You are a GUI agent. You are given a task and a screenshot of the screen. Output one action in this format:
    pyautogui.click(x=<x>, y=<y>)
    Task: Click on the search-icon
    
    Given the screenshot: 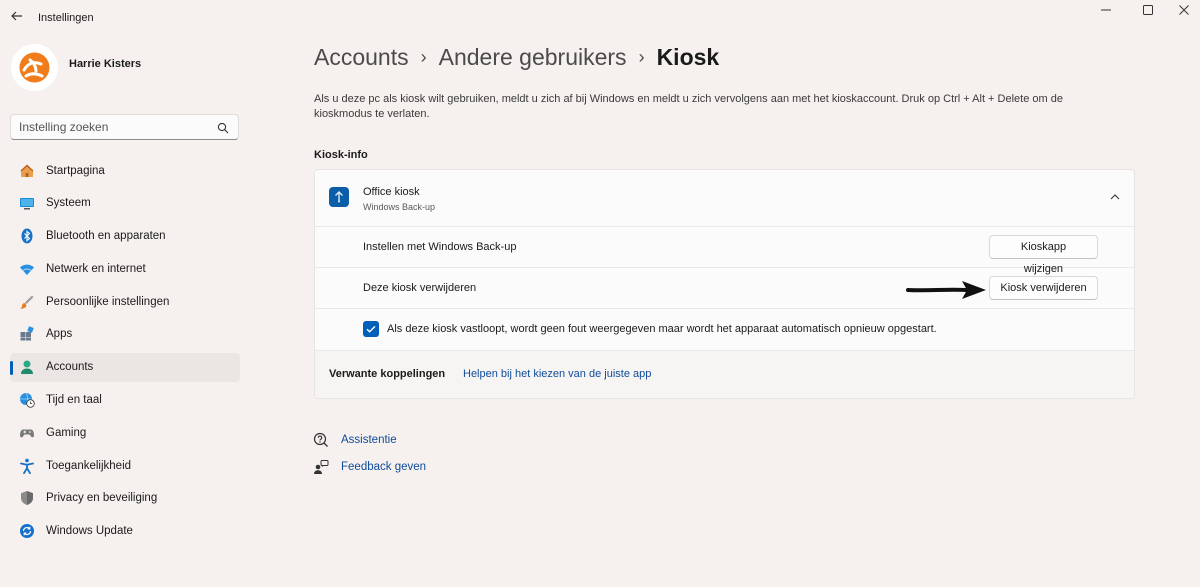 What is the action you would take?
    pyautogui.click(x=223, y=127)
    